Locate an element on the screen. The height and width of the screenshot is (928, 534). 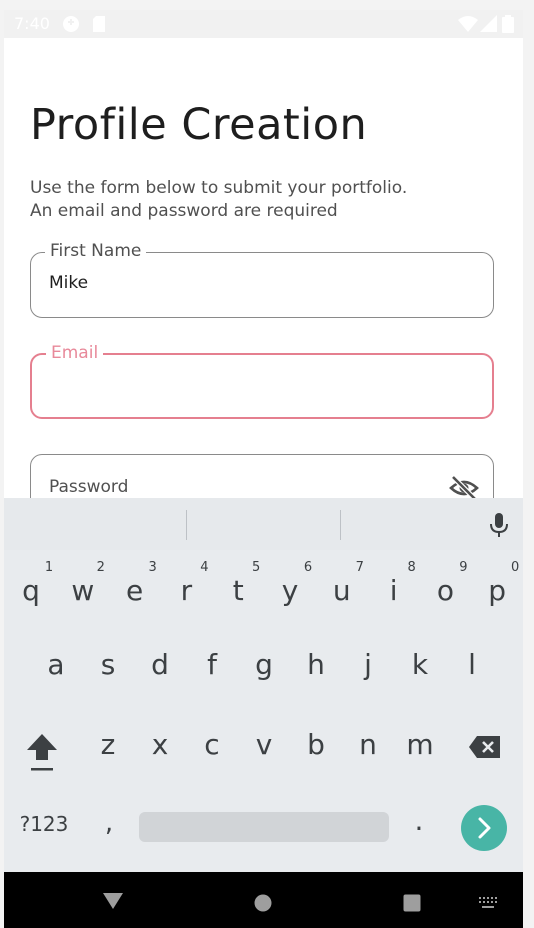
chevron-right-icon is located at coordinates (484, 828).